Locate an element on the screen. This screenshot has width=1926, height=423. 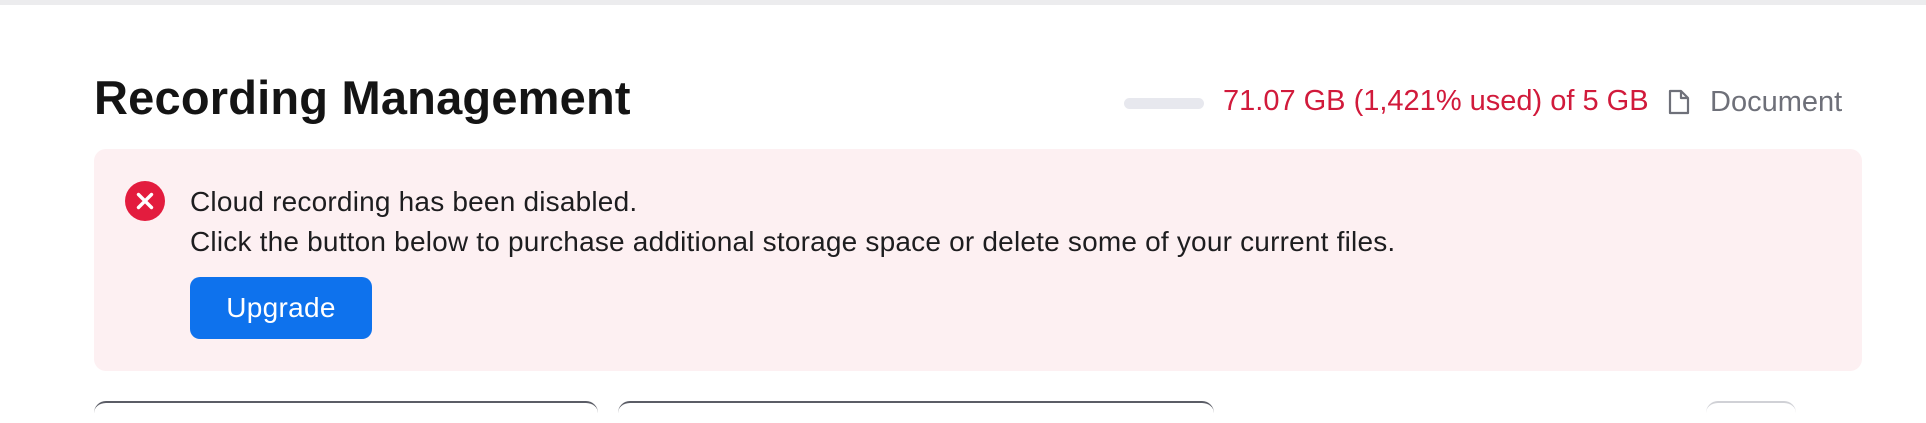
storage-usage-bar is located at coordinates (1164, 103).